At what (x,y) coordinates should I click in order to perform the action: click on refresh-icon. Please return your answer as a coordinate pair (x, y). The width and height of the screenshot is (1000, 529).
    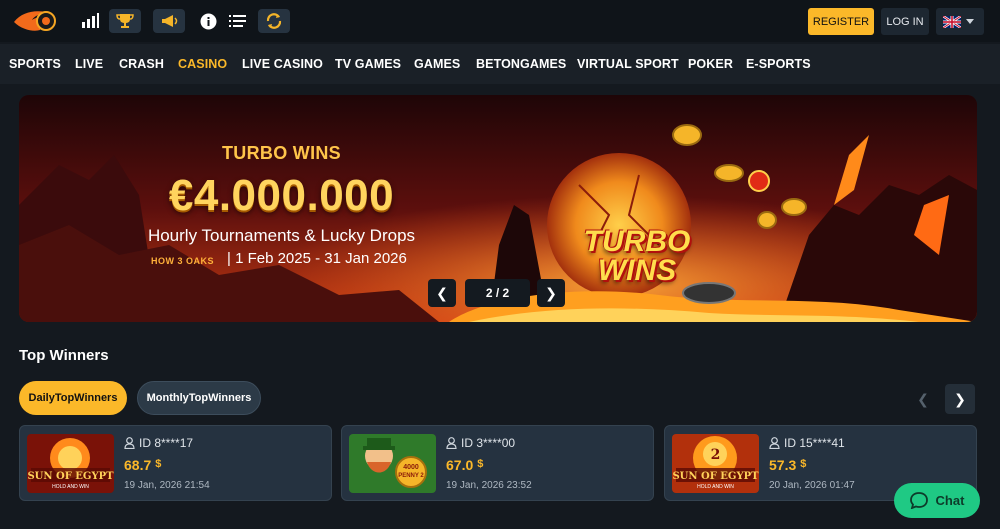
    Looking at the image, I should click on (274, 21).